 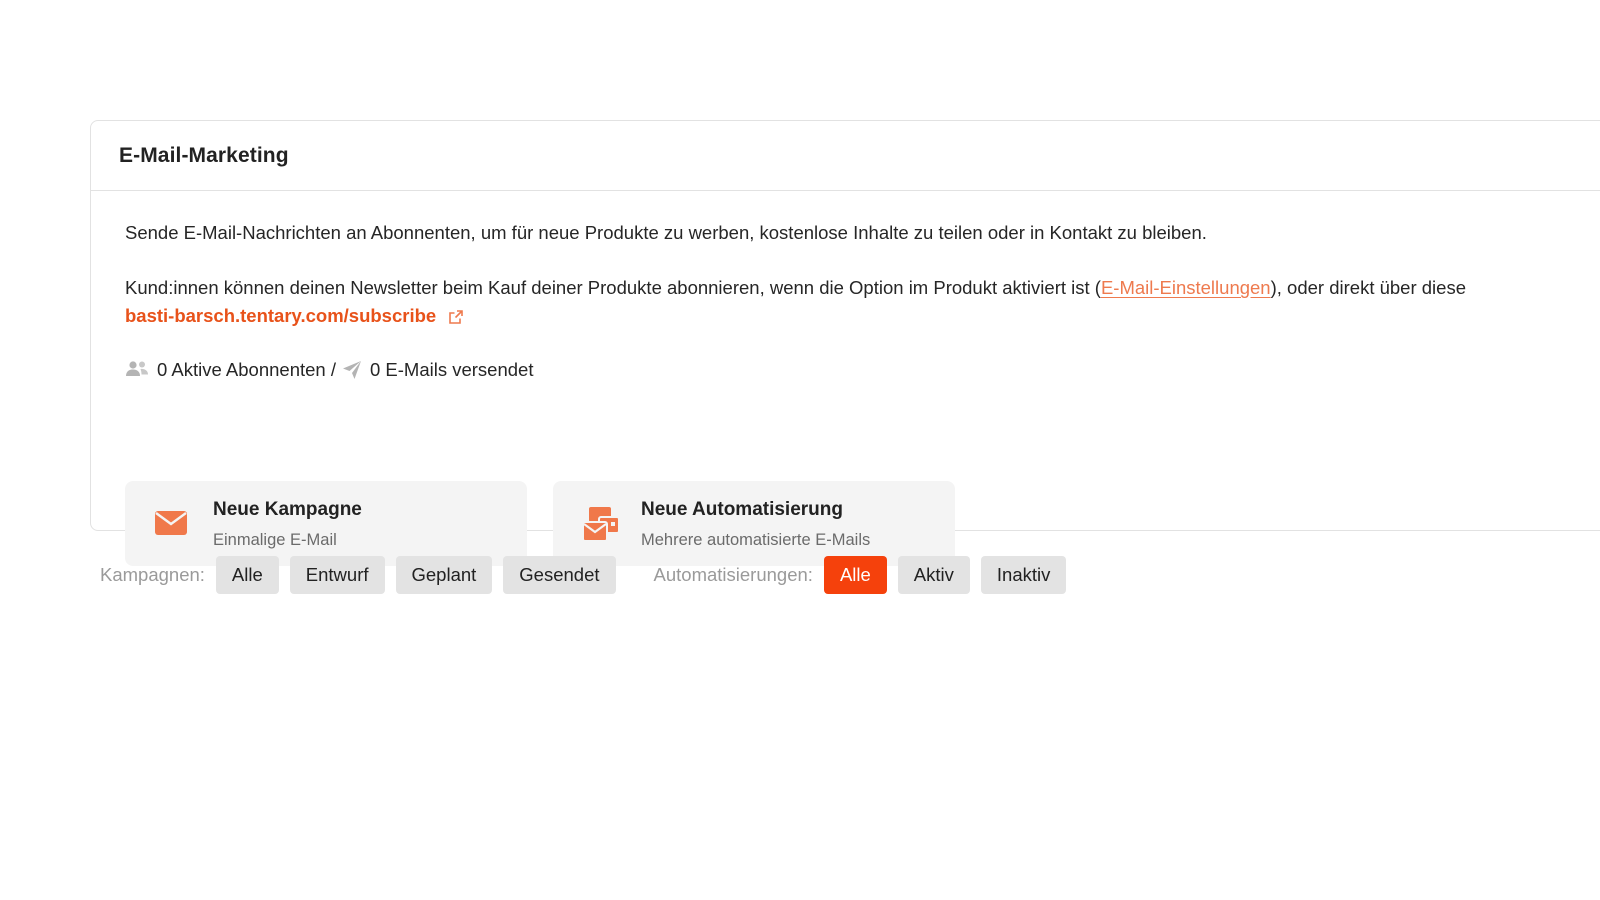 I want to click on new-automation-title: Neue Automatisierung, so click(x=742, y=509).